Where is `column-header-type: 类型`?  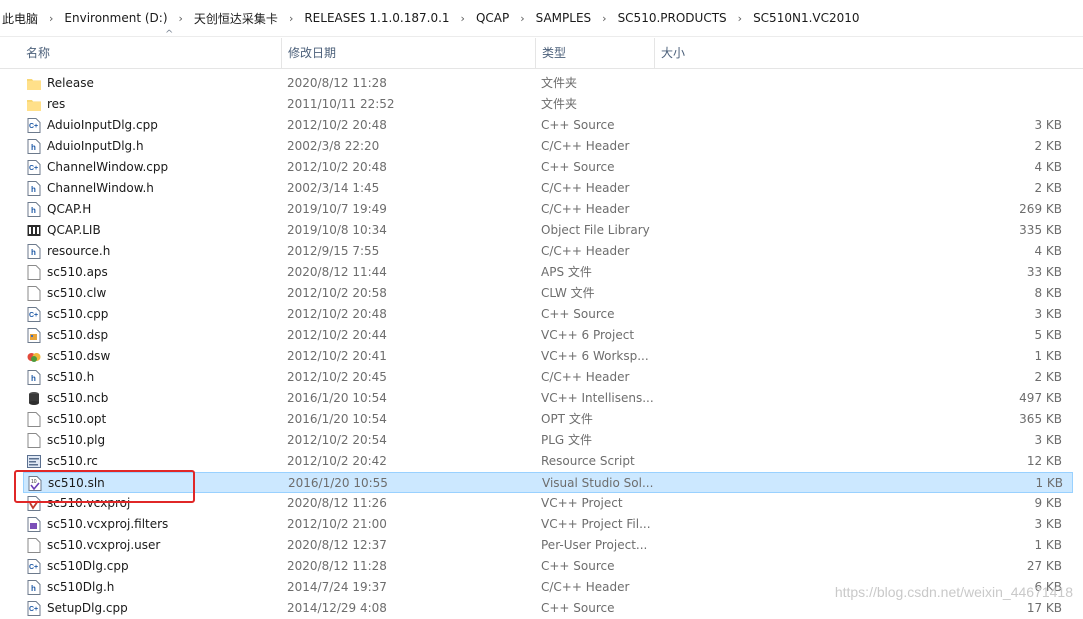
column-header-type: 类型 is located at coordinates (595, 53).